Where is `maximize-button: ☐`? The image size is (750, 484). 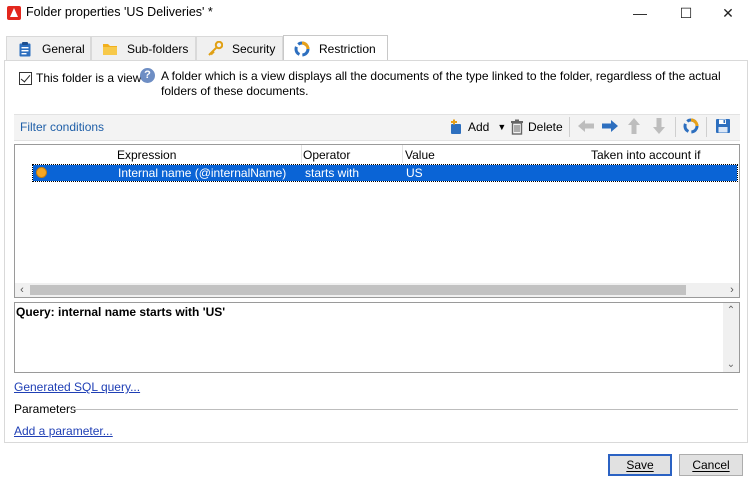
maximize-button: ☐ is located at coordinates (686, 13).